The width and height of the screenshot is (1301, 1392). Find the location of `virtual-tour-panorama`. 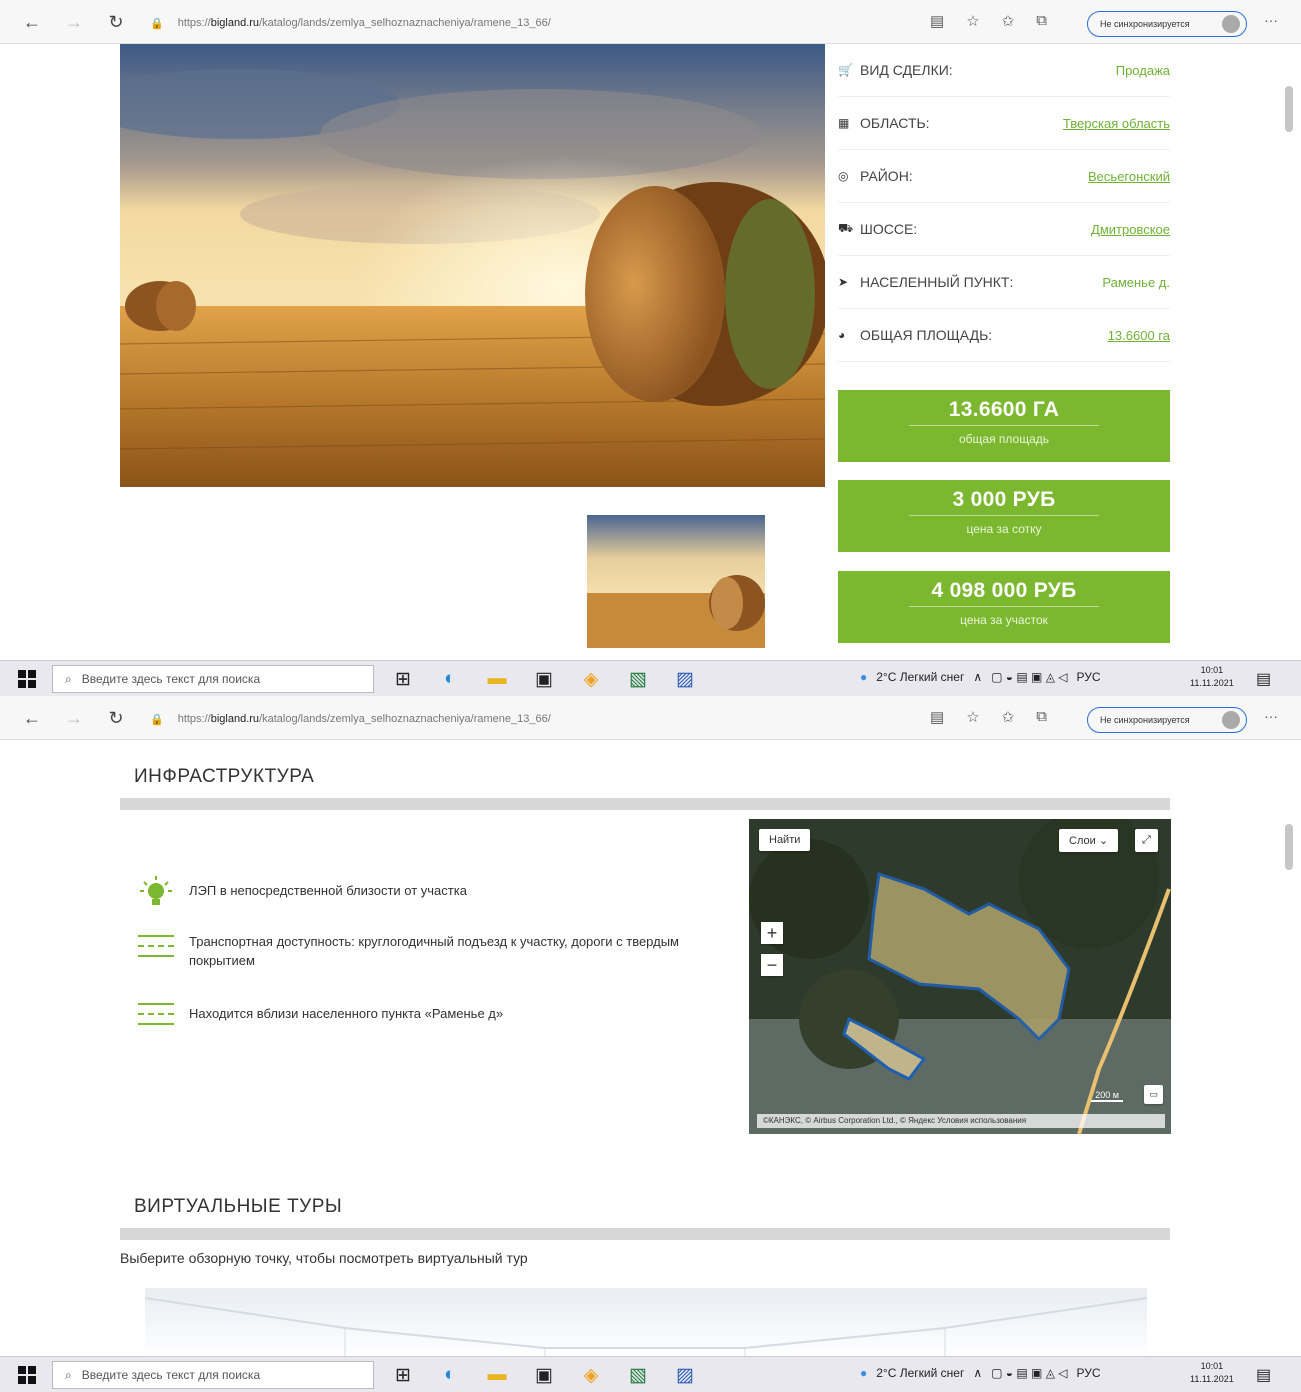

virtual-tour-panorama is located at coordinates (646, 1323).